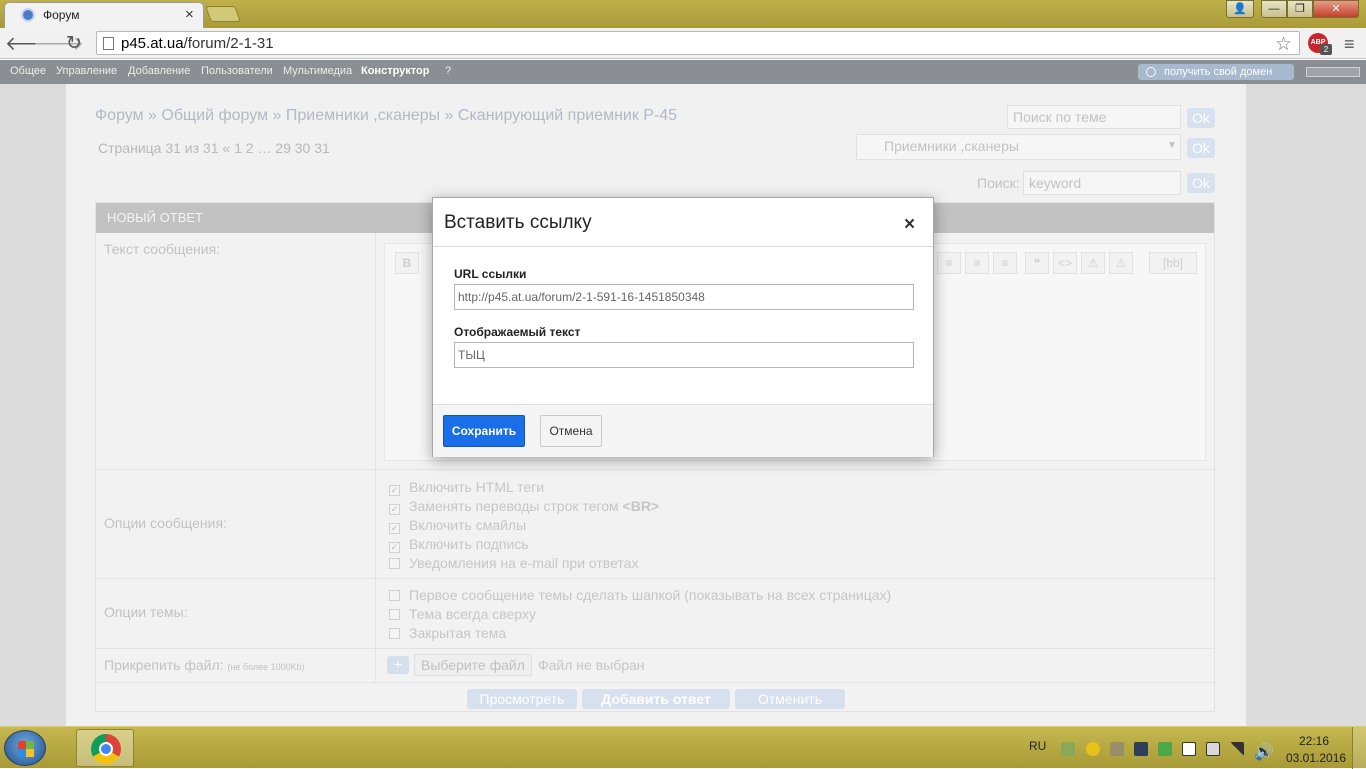 This screenshot has width=1366, height=769. I want to click on hide-button: ⚠, so click(1121, 263).